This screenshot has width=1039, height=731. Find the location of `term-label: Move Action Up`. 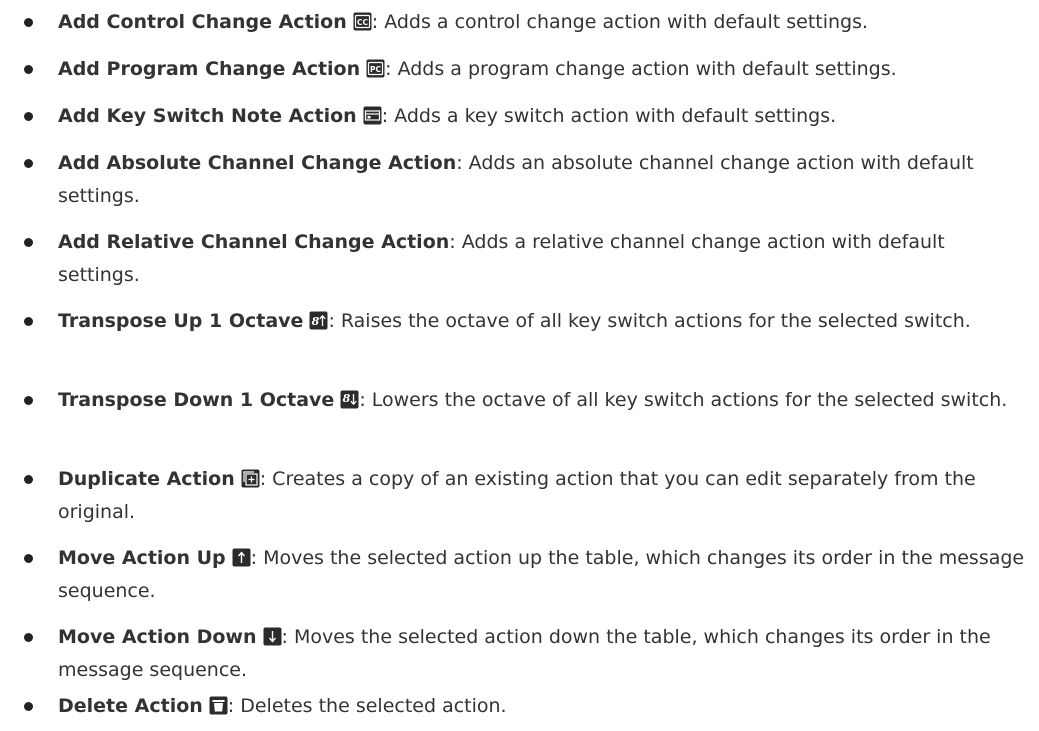

term-label: Move Action Up is located at coordinates (142, 558).